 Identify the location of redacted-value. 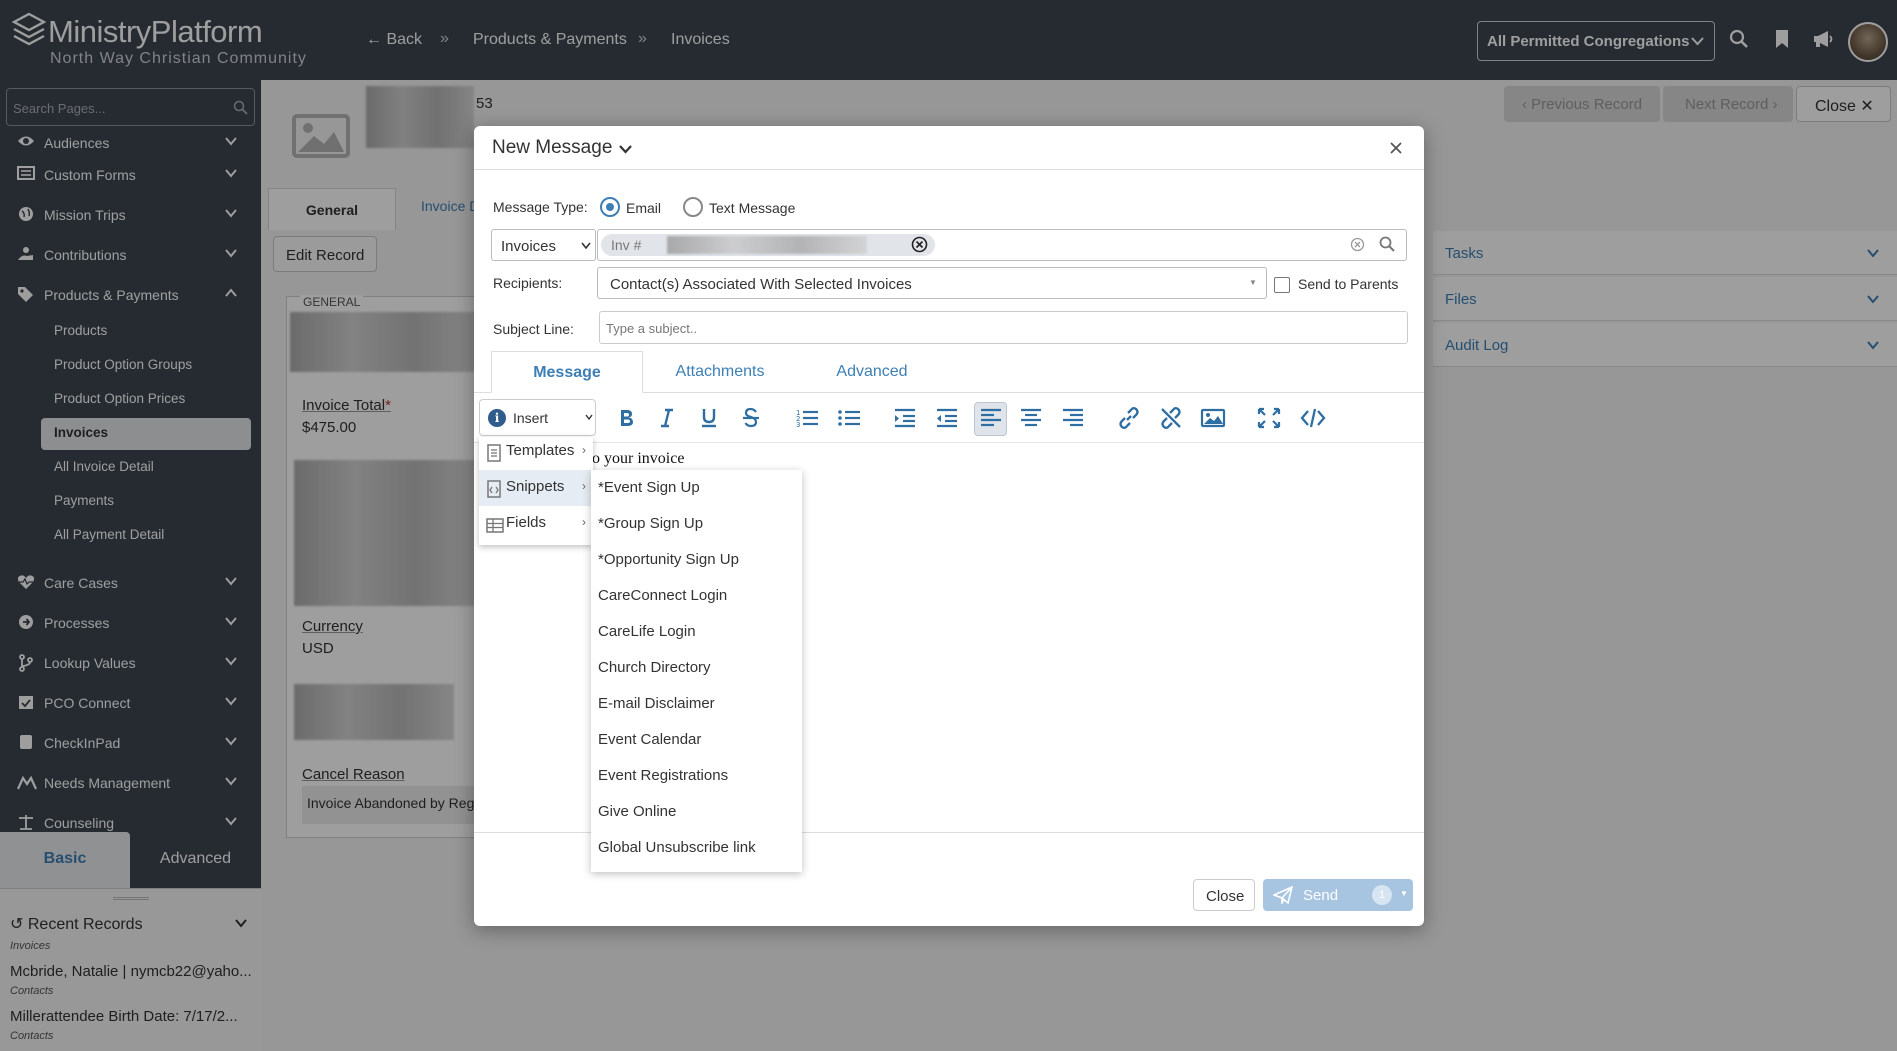
(767, 245).